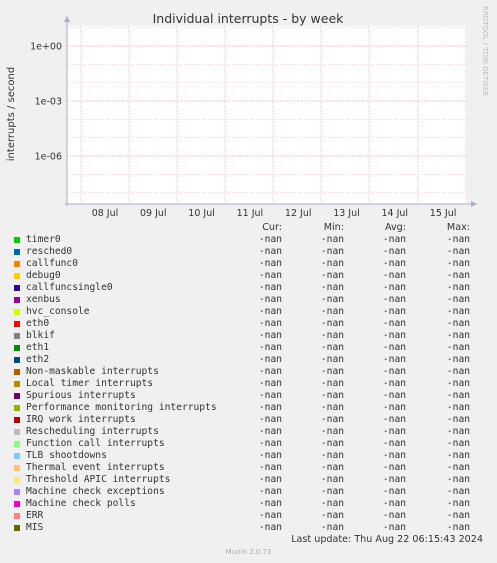  I want to click on legend-row: MIS -nan -nan -nan -nan, so click(249, 528).